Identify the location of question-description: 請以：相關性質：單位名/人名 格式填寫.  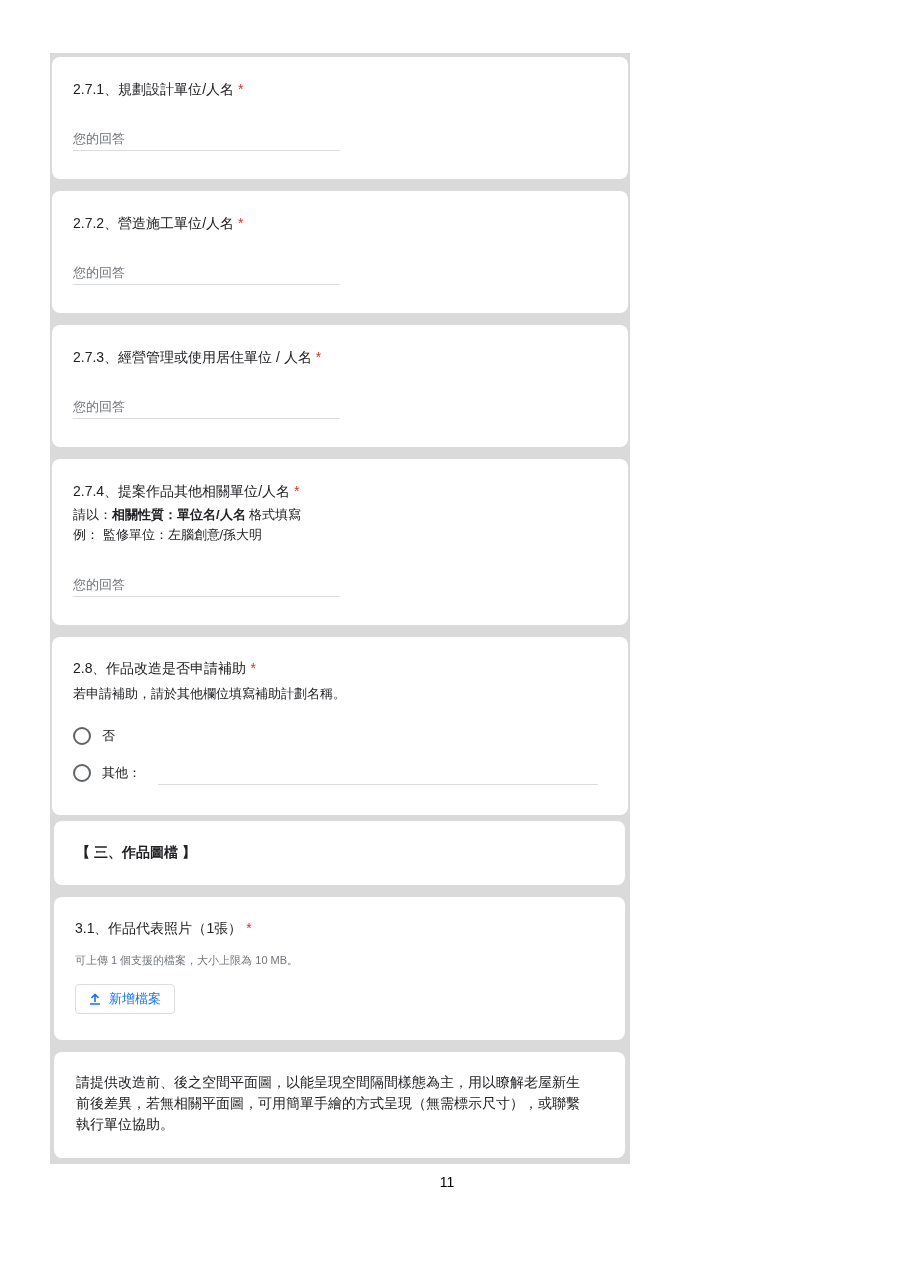
(188, 515).